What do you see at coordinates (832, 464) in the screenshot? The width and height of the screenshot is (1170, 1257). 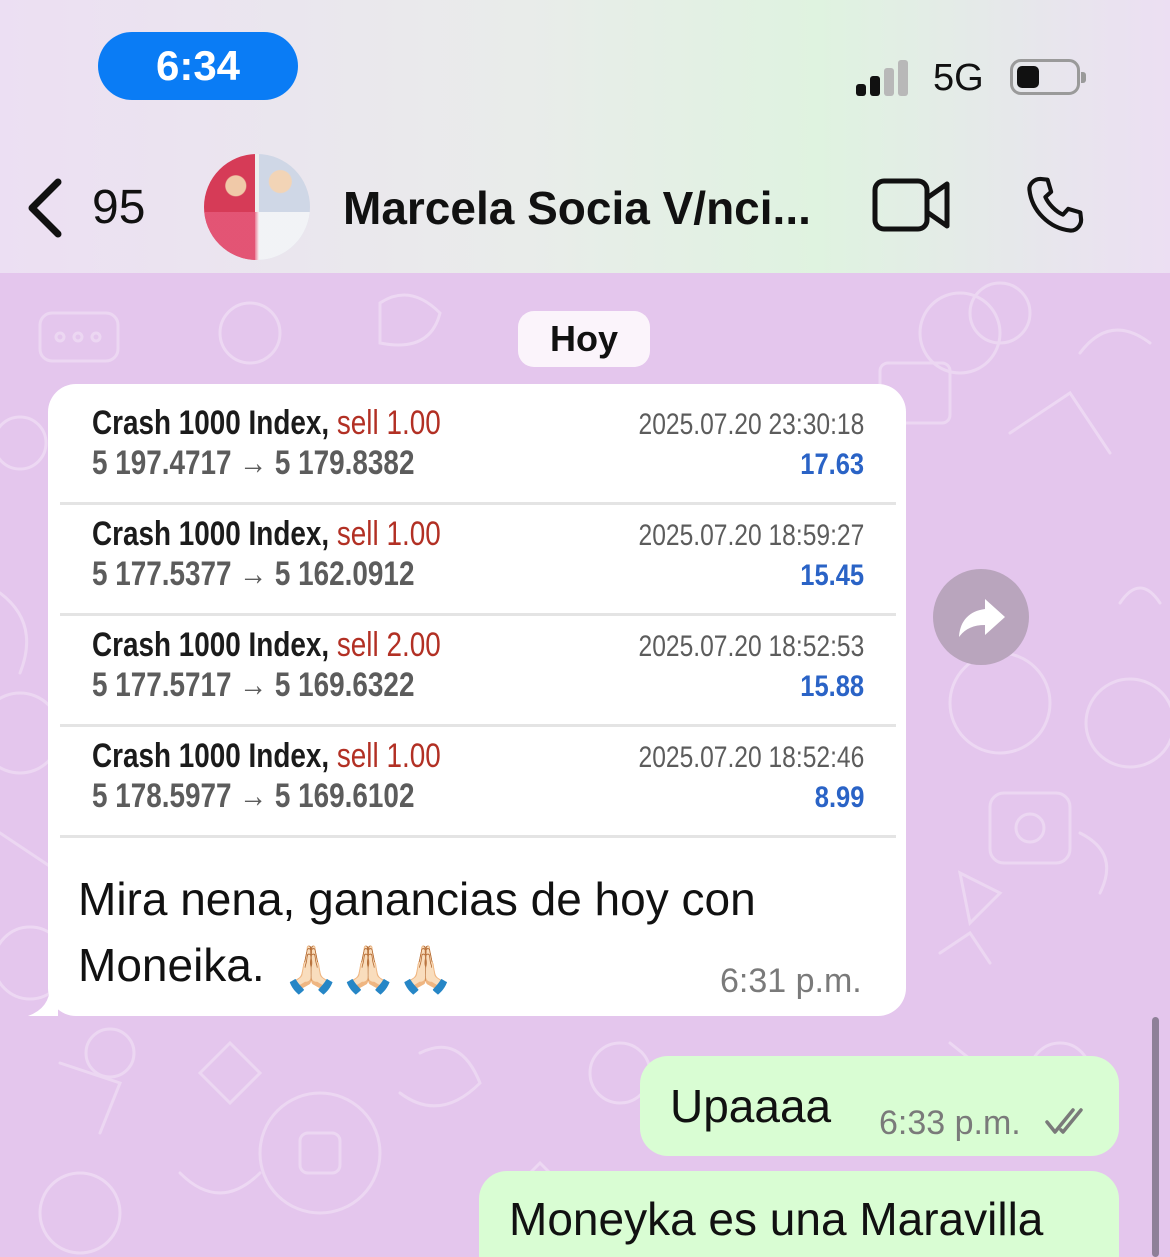 I see `trade-profit: 17.63` at bounding box center [832, 464].